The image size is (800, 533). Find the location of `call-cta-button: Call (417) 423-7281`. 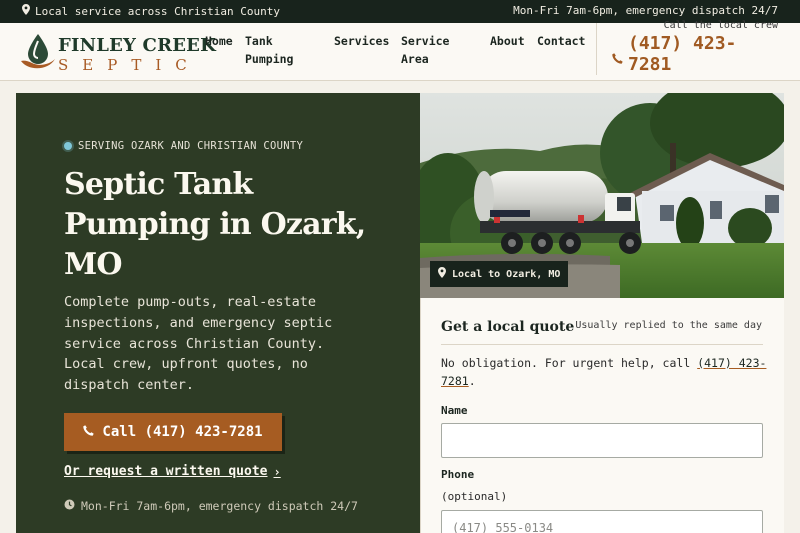

call-cta-button: Call (417) 423-7281 is located at coordinates (173, 432).